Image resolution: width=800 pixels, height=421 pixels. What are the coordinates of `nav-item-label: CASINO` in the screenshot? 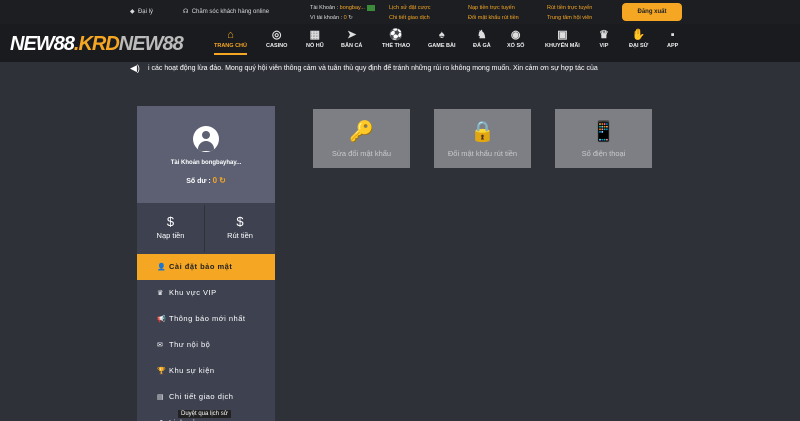 It's located at (277, 46).